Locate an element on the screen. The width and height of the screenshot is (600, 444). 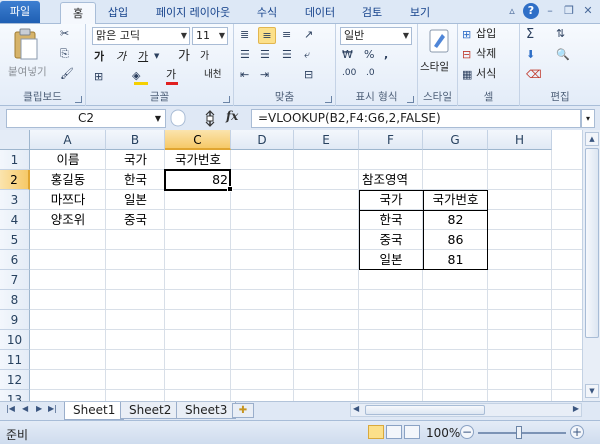
prev-sheet-icon: ◀ is located at coordinates (25, 408).